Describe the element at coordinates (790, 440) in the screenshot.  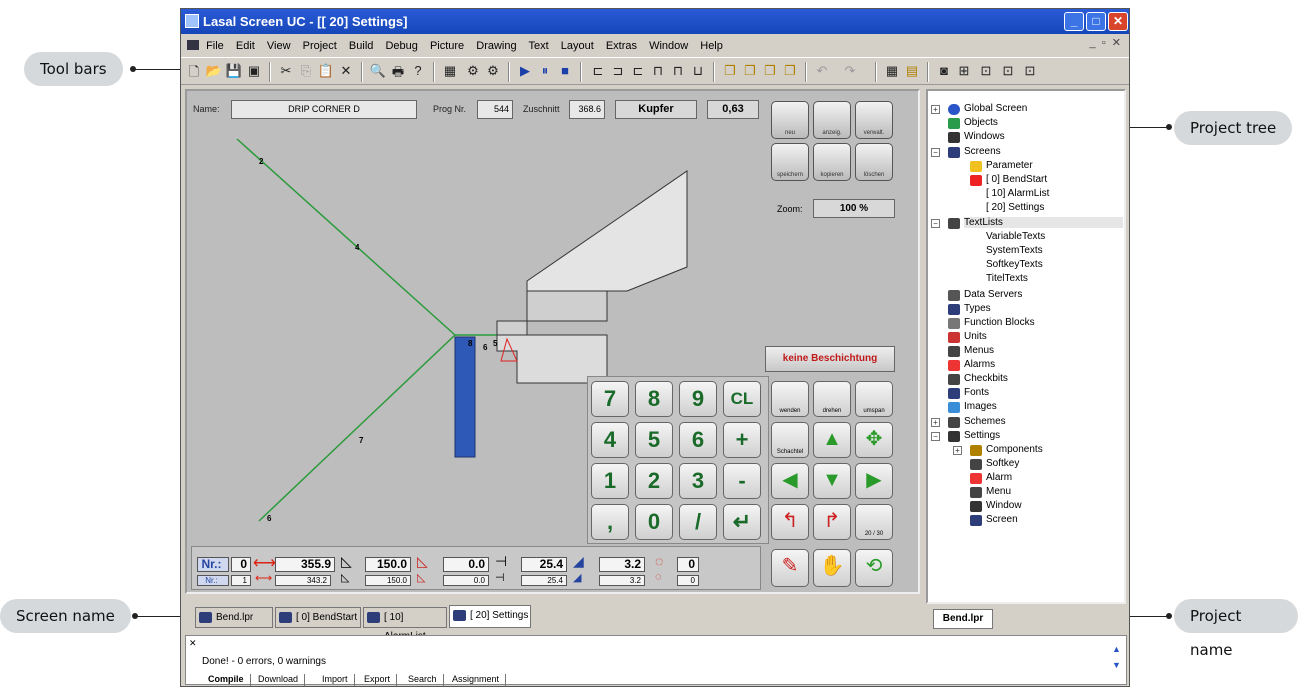
I see `box-button: Schachtel` at that location.